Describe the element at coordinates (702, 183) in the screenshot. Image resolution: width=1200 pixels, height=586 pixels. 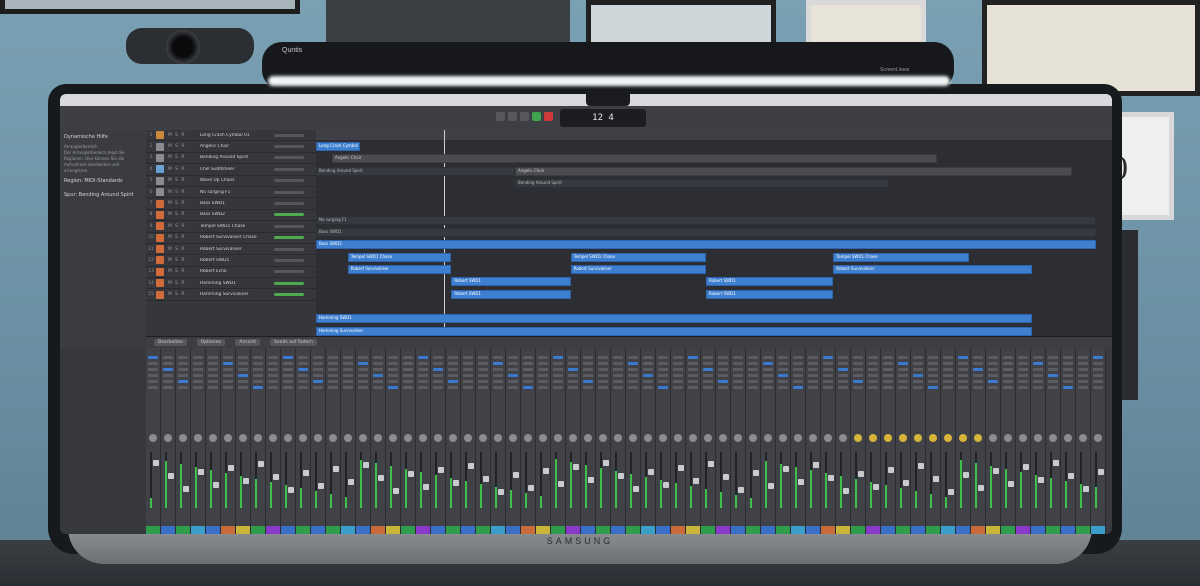
I see `region: Bending Around Spirit` at that location.